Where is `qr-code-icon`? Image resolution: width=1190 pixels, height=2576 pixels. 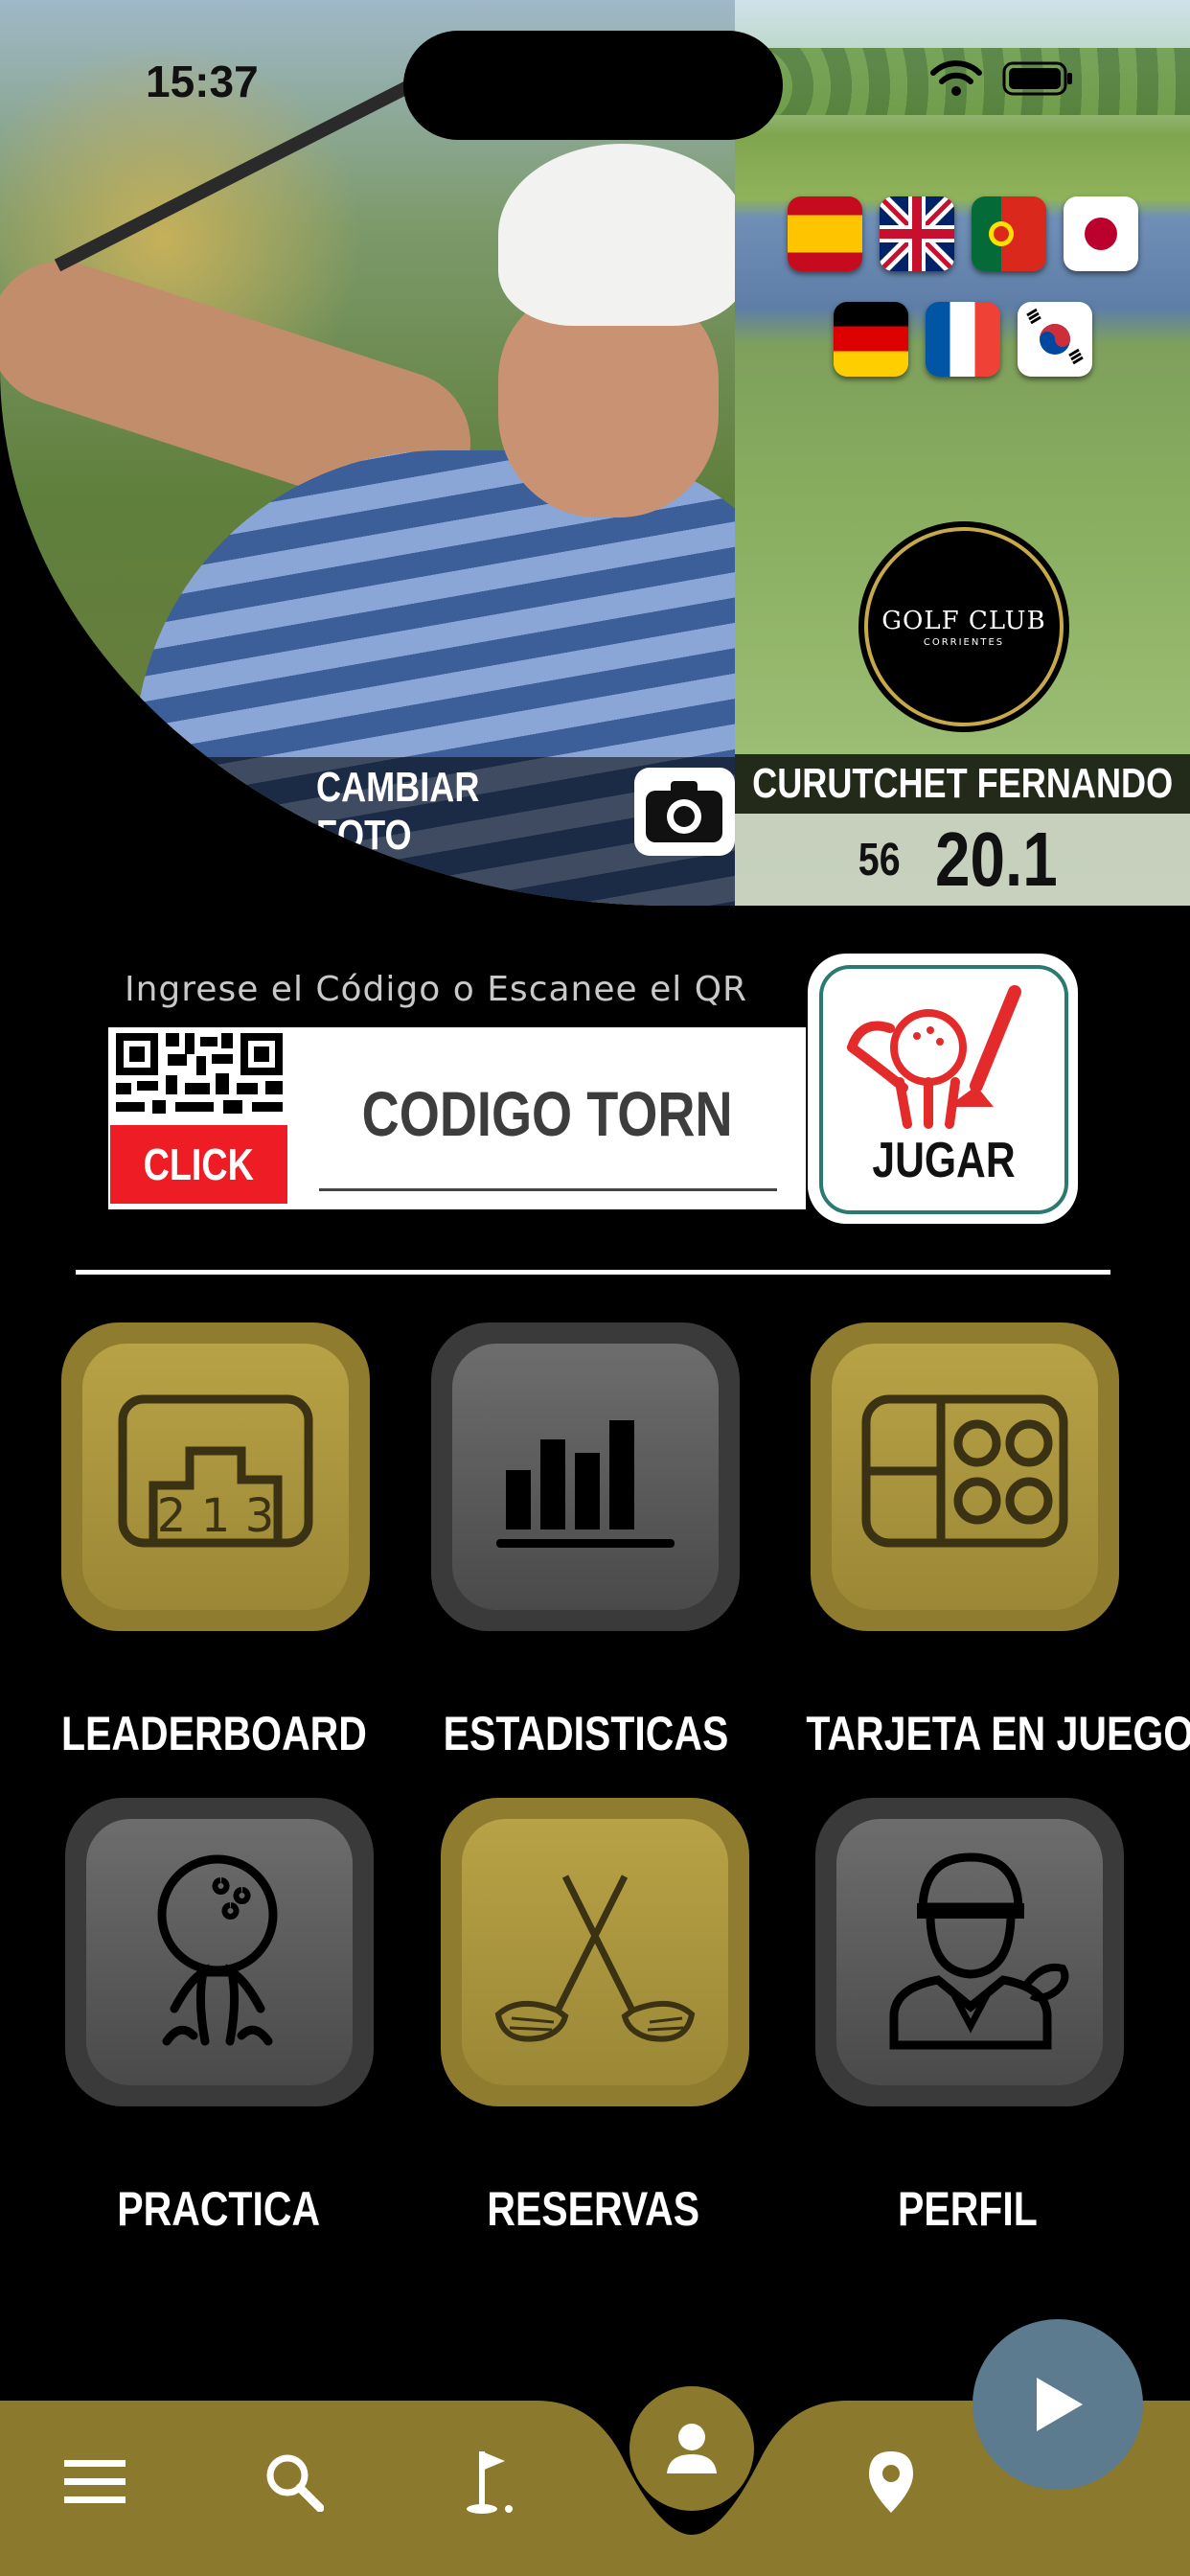 qr-code-icon is located at coordinates (199, 1073).